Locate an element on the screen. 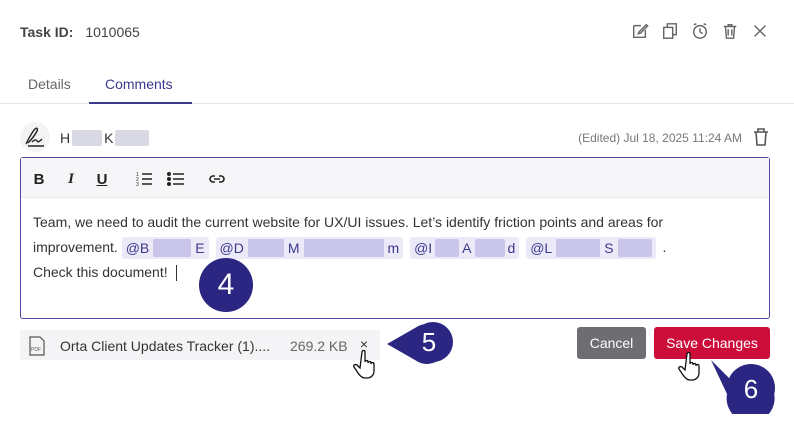  text-cursor-icon is located at coordinates (179, 273).